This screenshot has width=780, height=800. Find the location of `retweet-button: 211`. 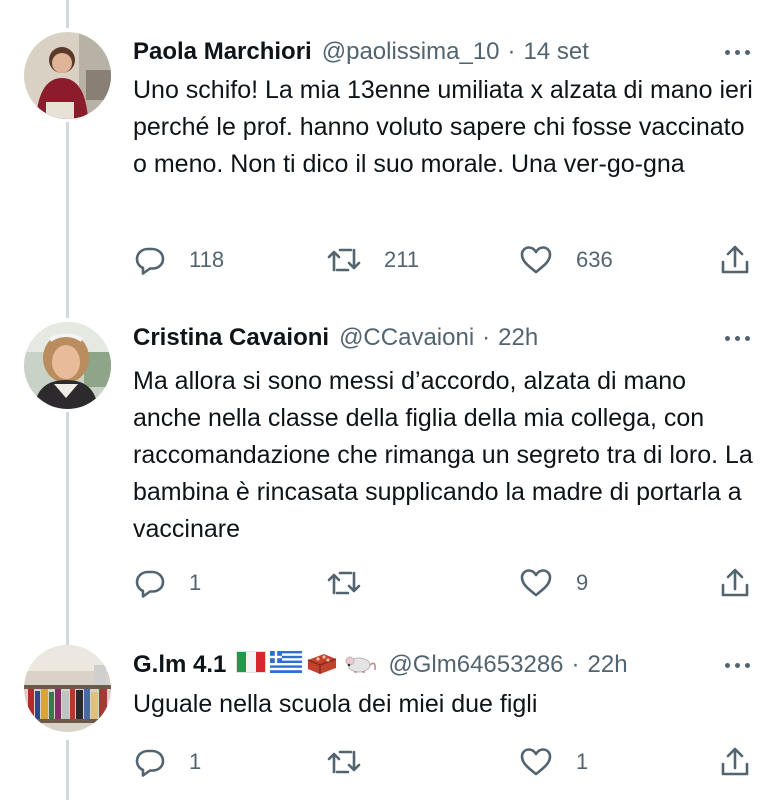

retweet-button: 211 is located at coordinates (372, 260).